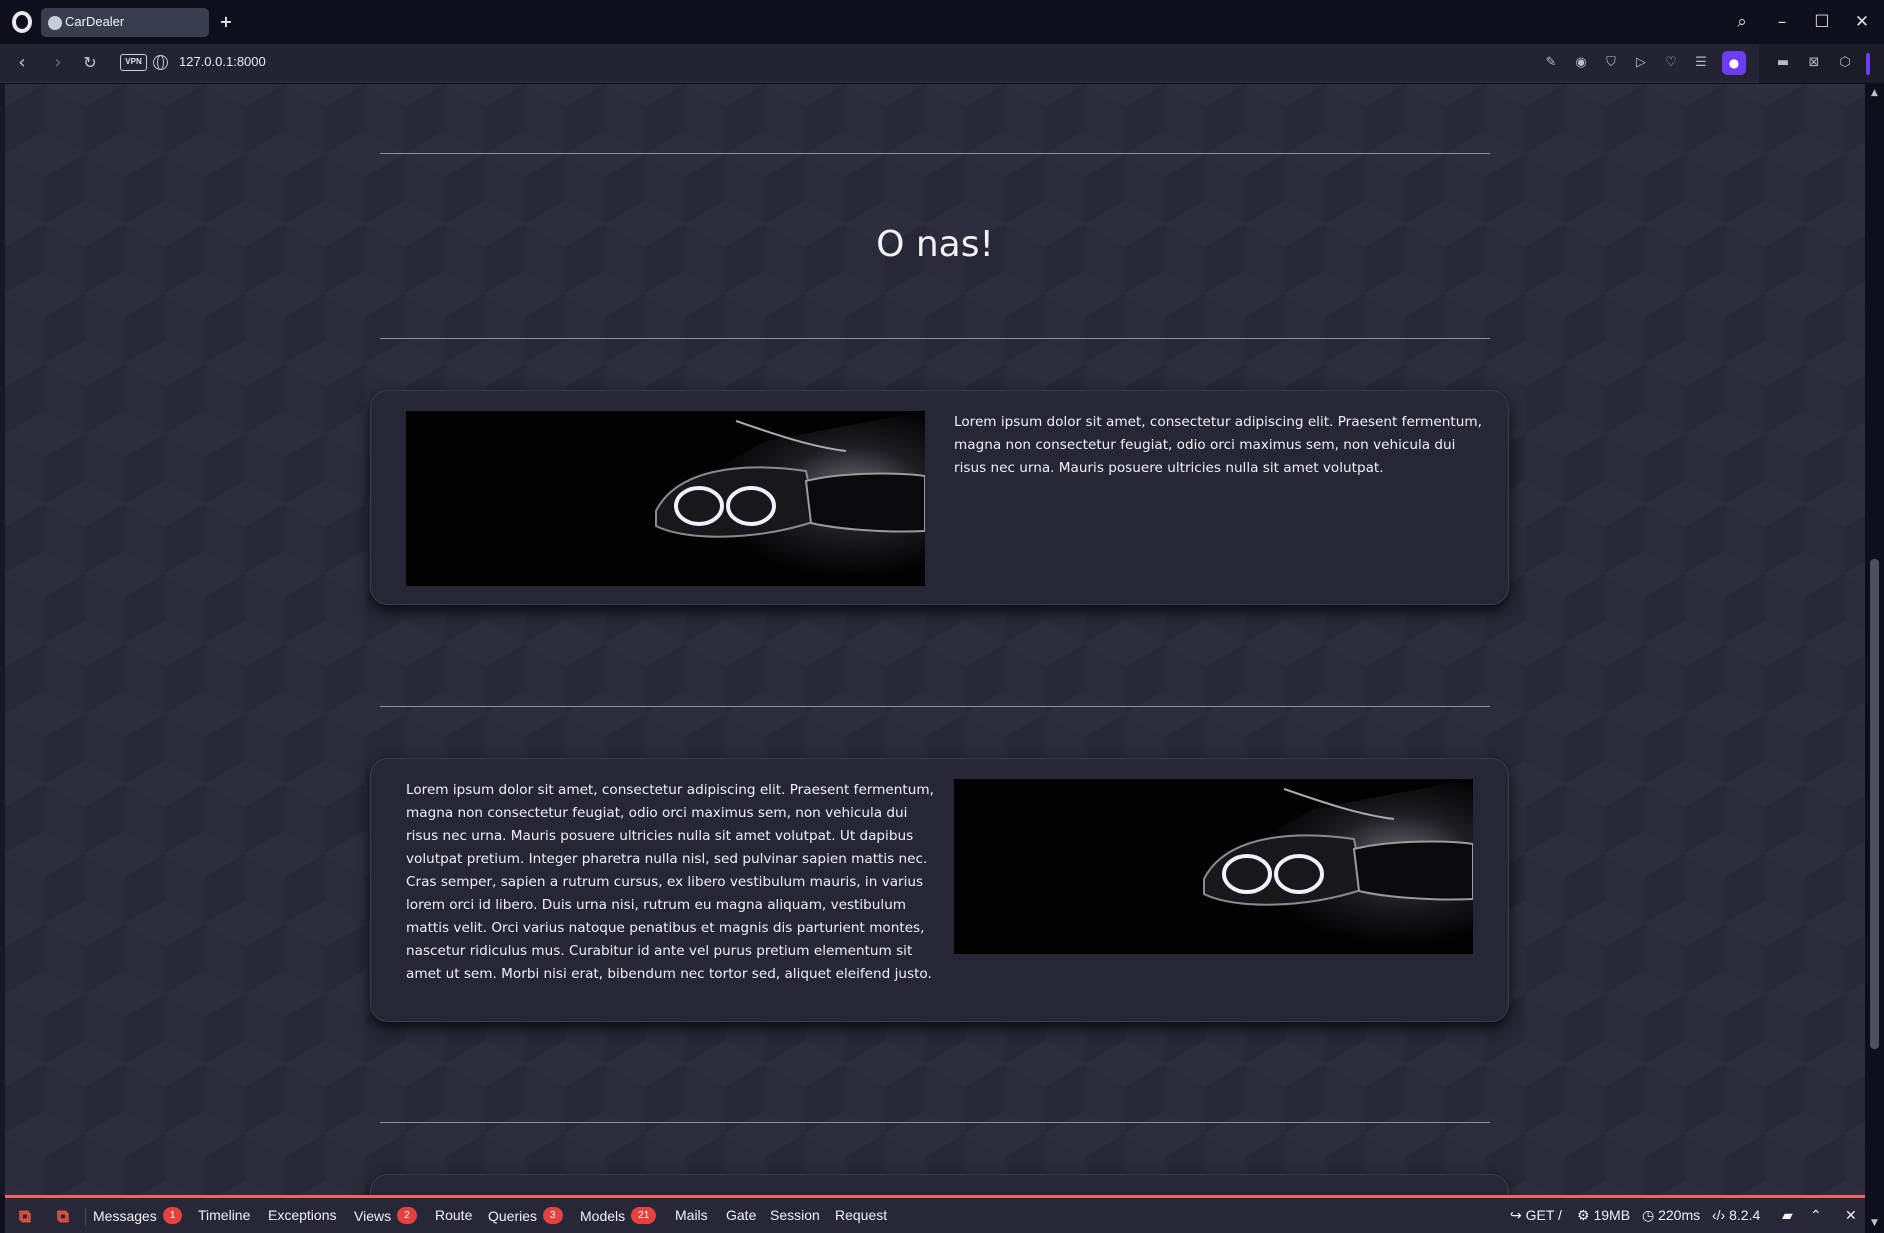 The width and height of the screenshot is (1884, 1233). I want to click on search-icon: ⌕, so click(1742, 22).